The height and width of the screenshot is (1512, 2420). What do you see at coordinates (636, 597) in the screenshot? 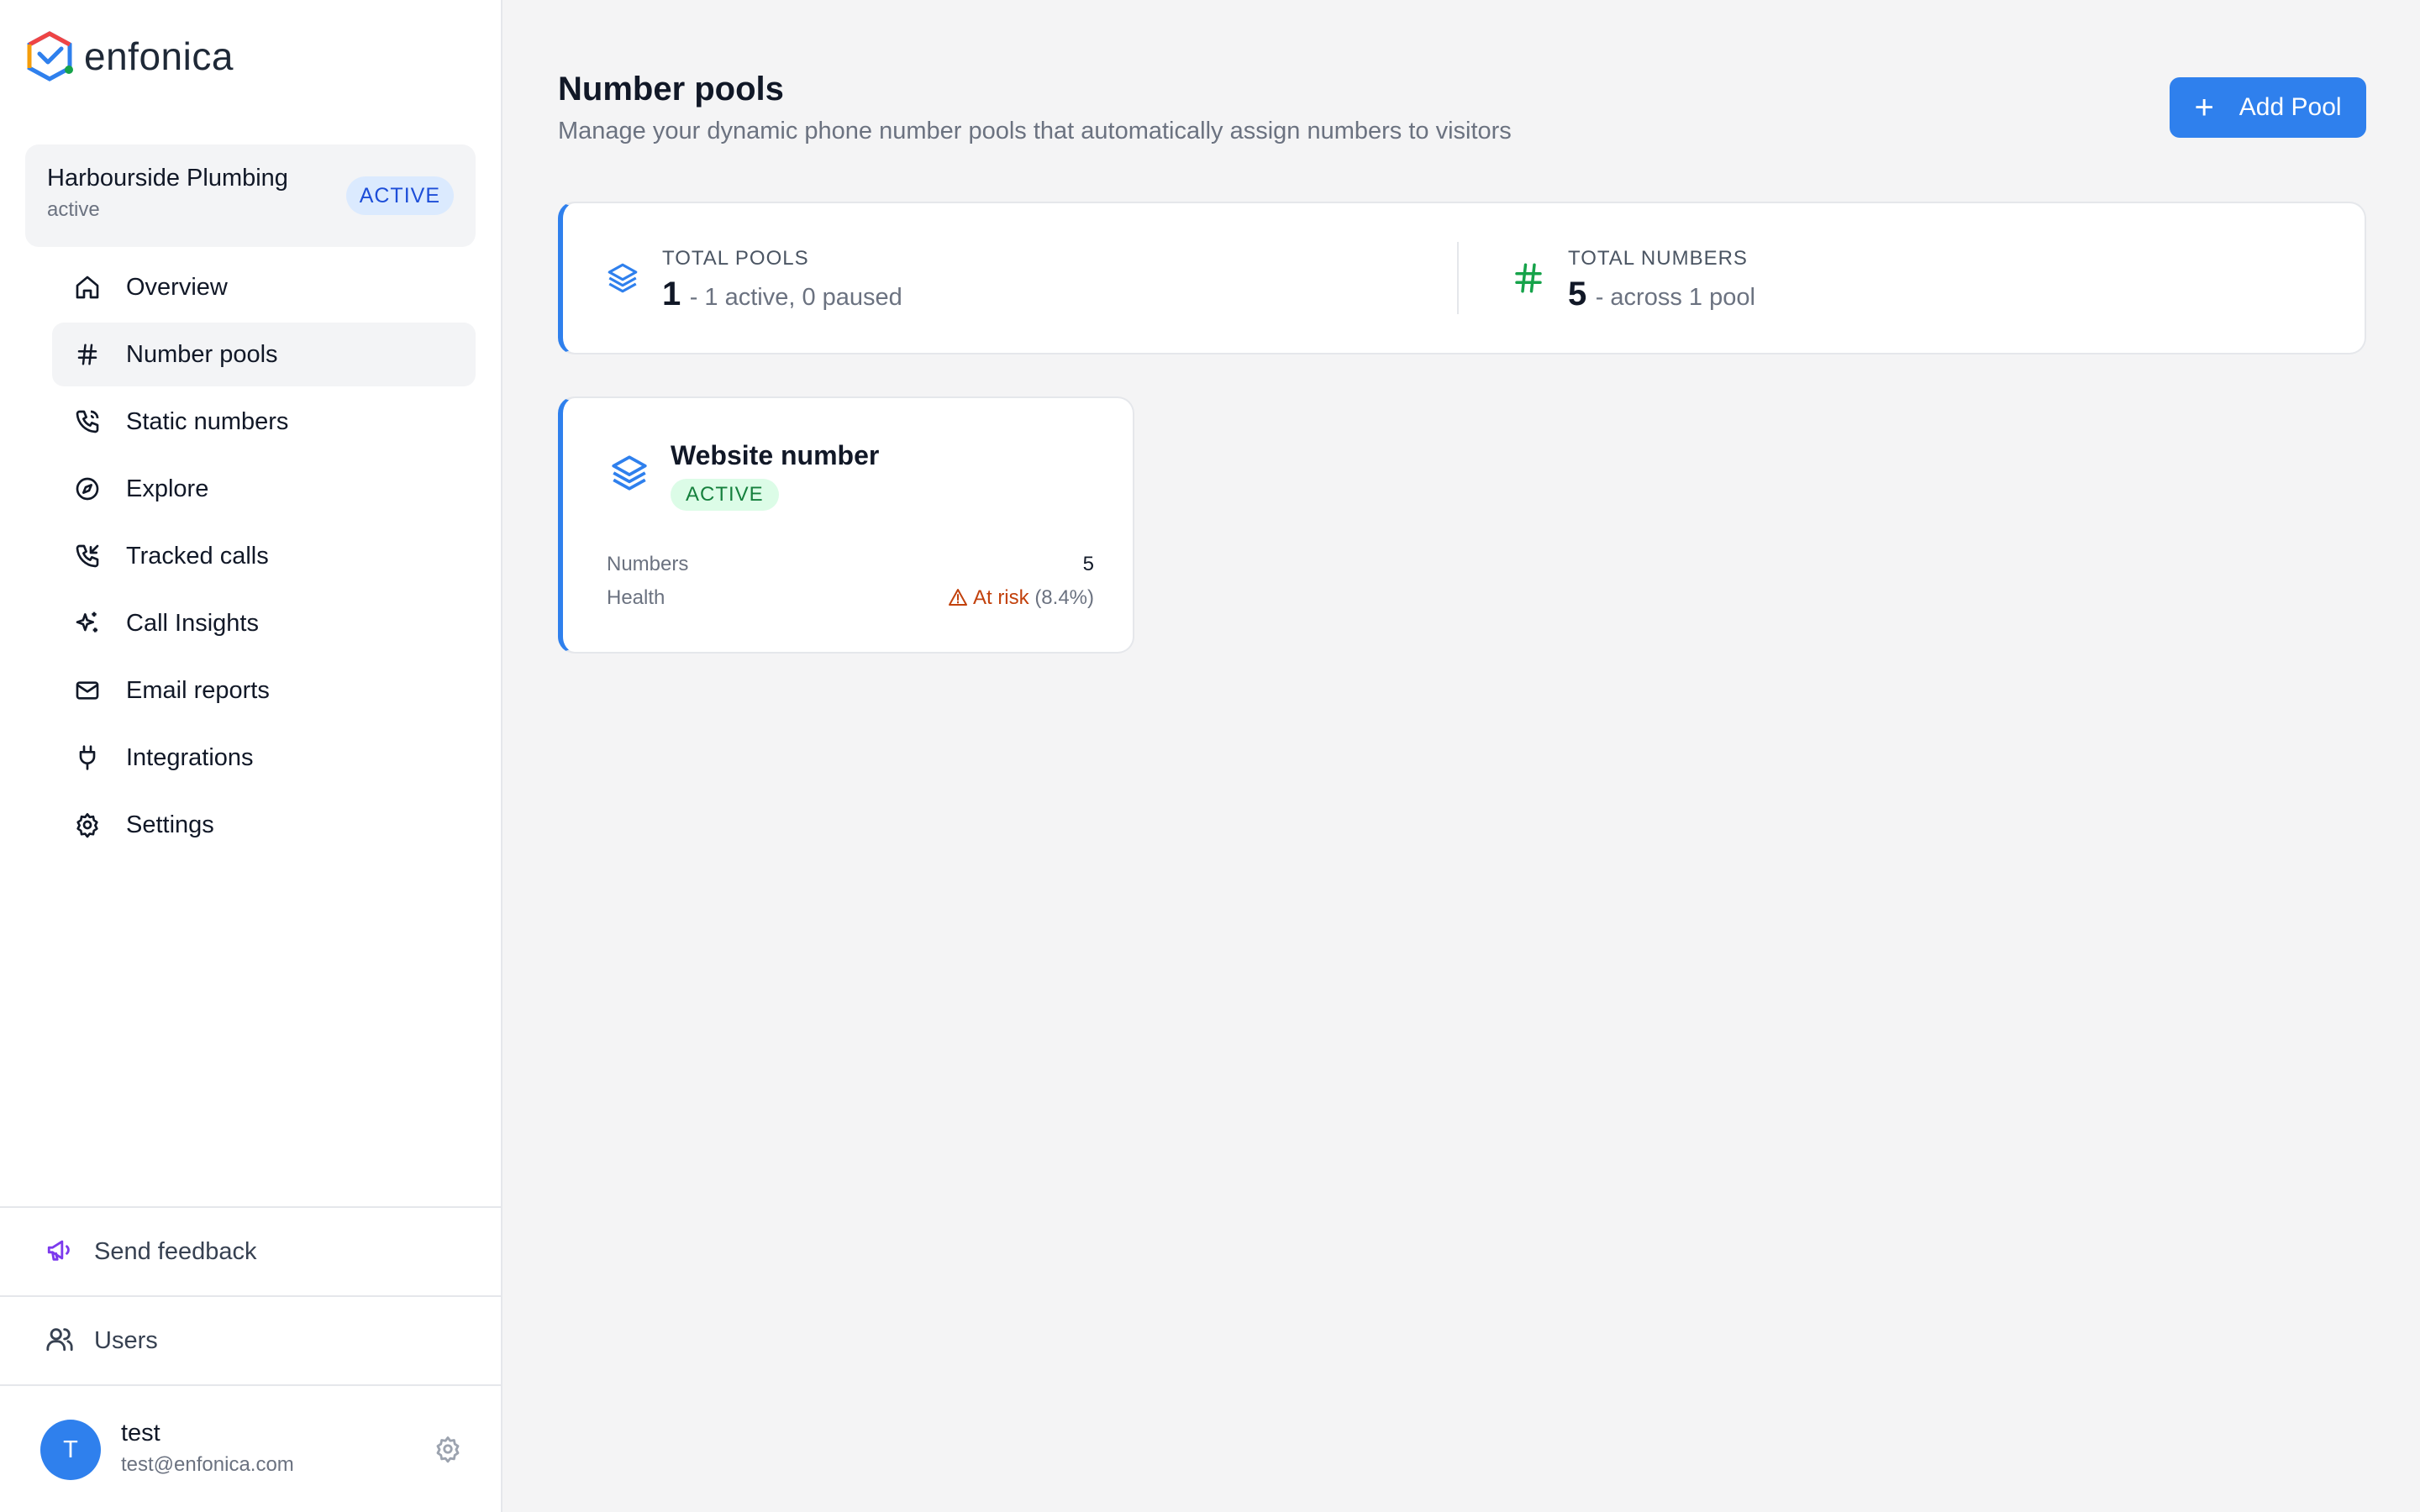
I see `pool-health-label: Health` at bounding box center [636, 597].